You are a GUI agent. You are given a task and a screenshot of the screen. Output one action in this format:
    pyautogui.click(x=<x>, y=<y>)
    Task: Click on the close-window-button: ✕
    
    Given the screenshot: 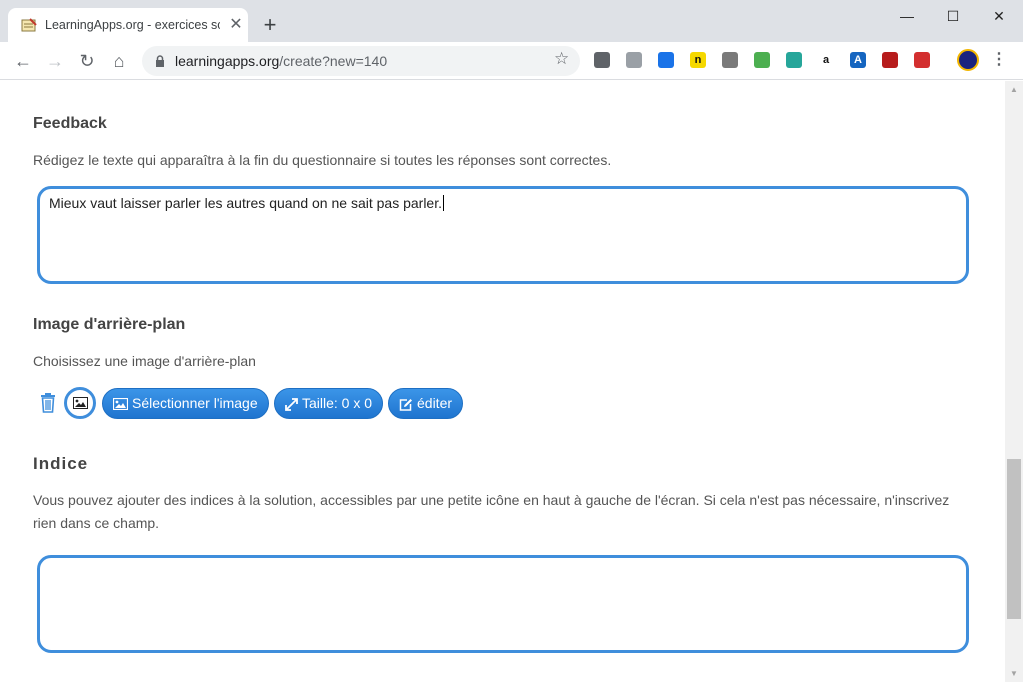 What is the action you would take?
    pyautogui.click(x=999, y=17)
    